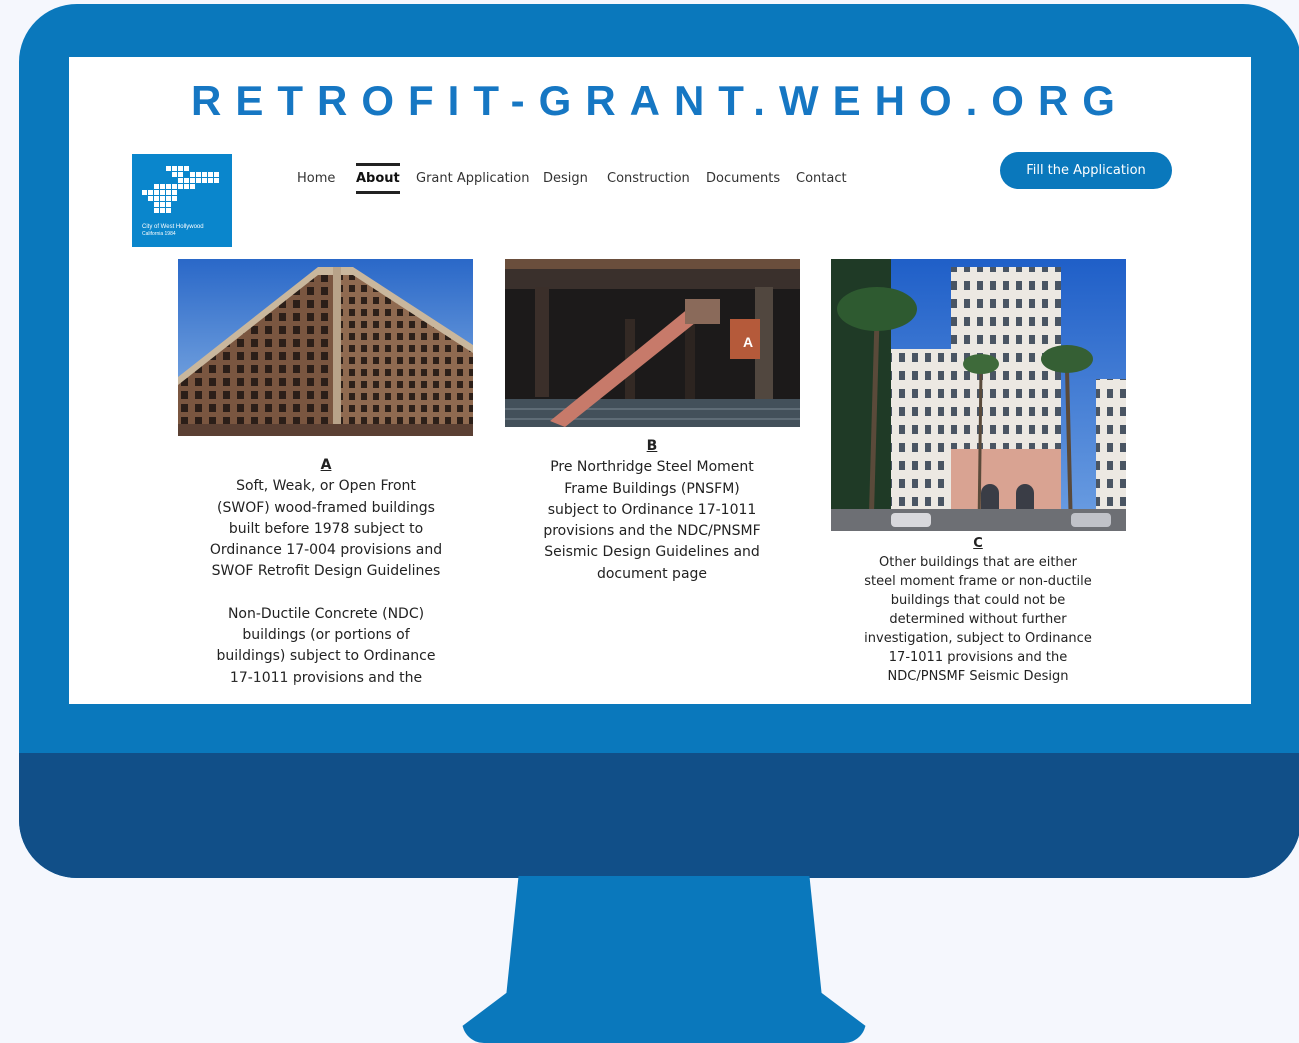  I want to click on nav-contact: Contact, so click(821, 178).